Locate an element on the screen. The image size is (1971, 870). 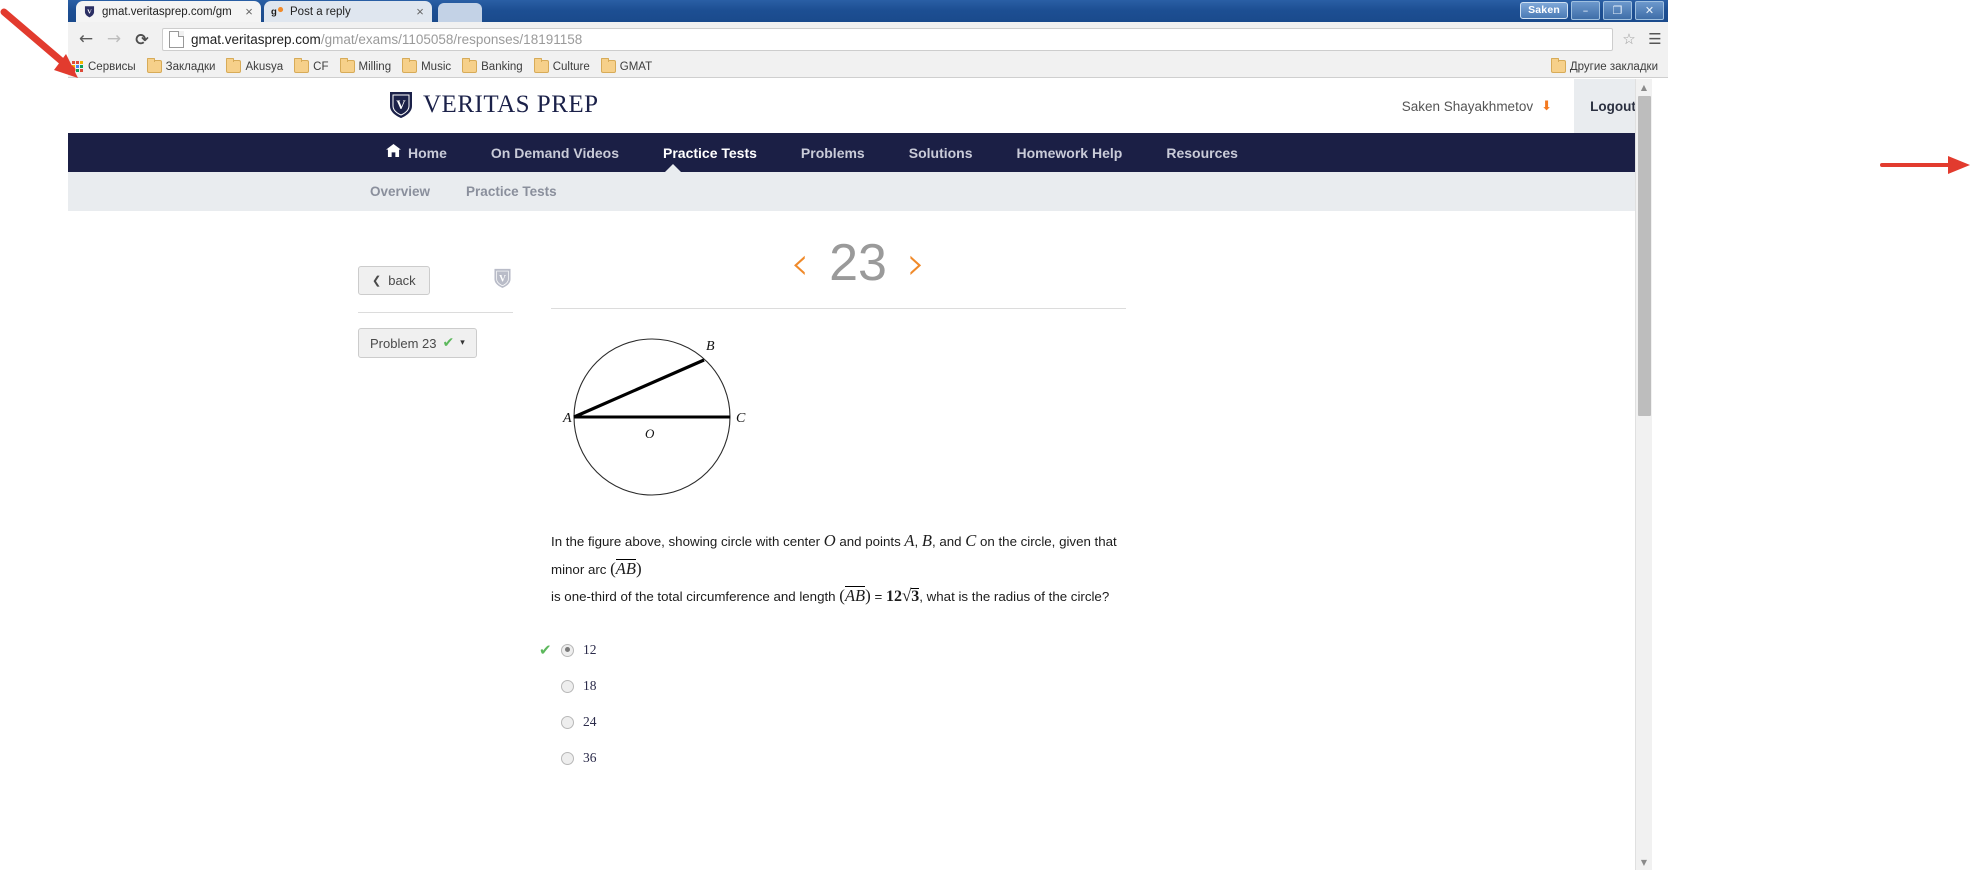
bookmark-banking: Banking is located at coordinates (492, 65).